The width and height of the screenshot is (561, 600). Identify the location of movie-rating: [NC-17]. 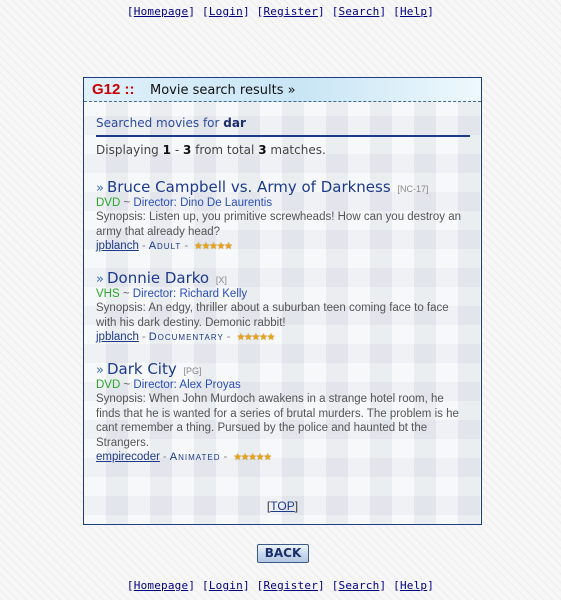
(413, 189).